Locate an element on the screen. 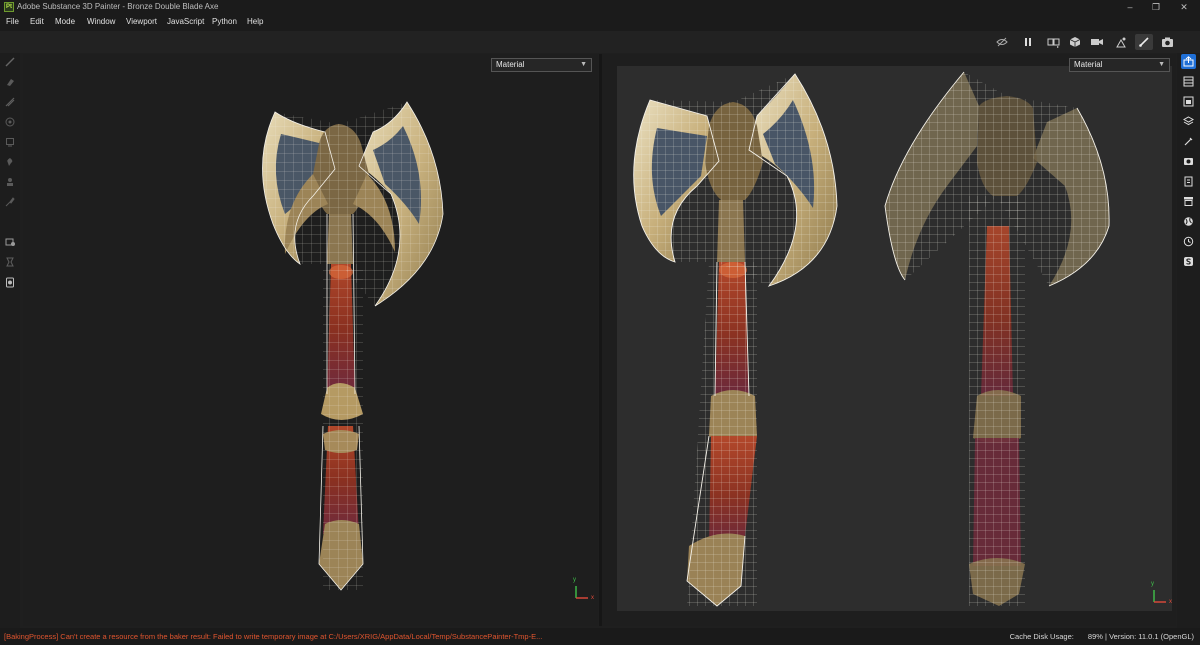  measure-icon is located at coordinates (10, 262).